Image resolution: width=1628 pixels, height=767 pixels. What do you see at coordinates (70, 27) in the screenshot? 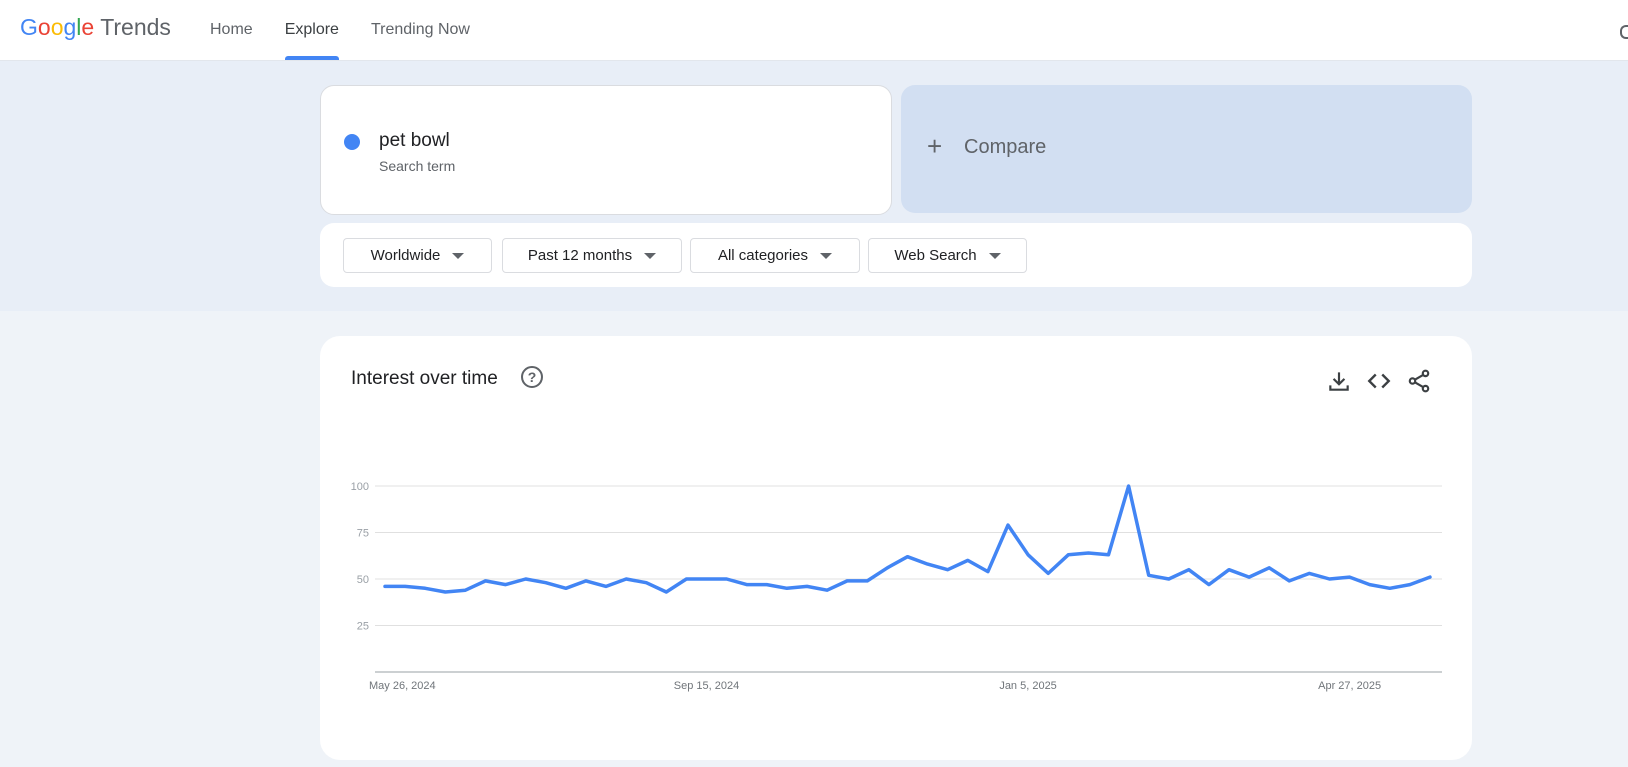
I see `google-letter: g` at bounding box center [70, 27].